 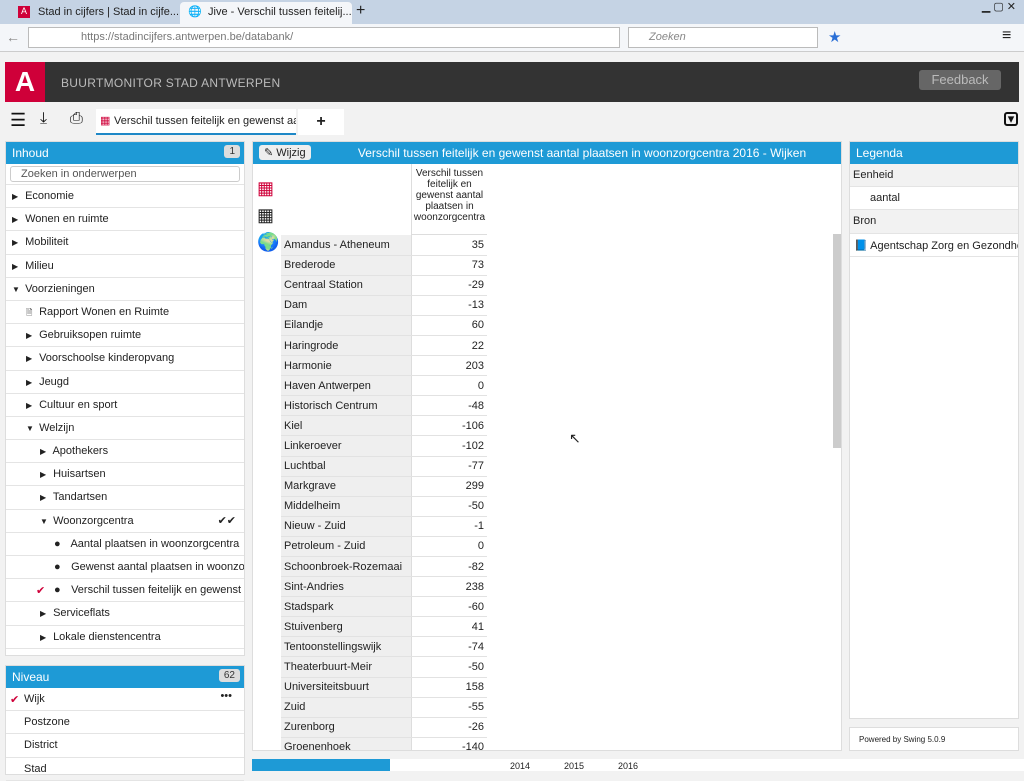 What do you see at coordinates (384, 687) in the screenshot?
I see `table-row: Universiteitsbuurt 158` at bounding box center [384, 687].